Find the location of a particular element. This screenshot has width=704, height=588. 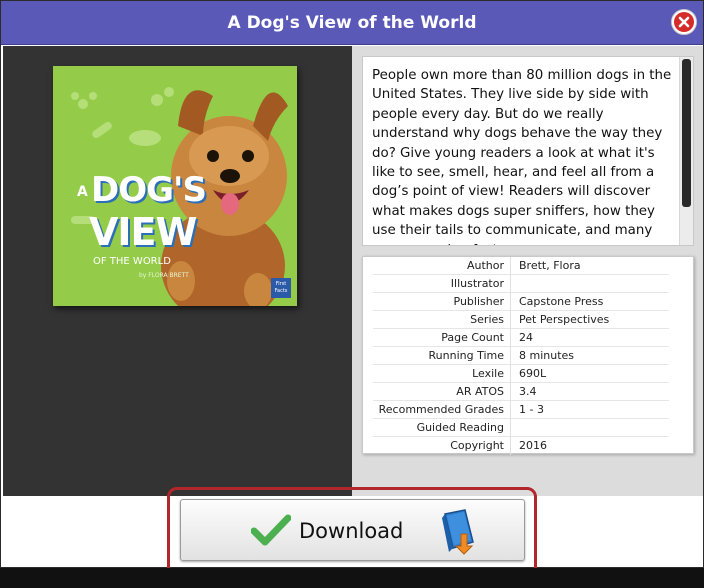

details-value: 690L is located at coordinates (533, 373).